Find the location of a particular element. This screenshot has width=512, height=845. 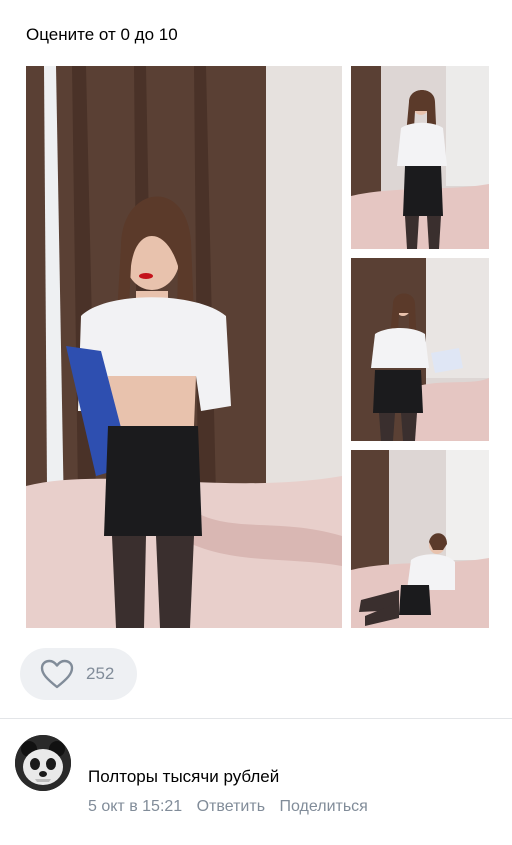

photo-thumbnail-1-image is located at coordinates (420, 157).